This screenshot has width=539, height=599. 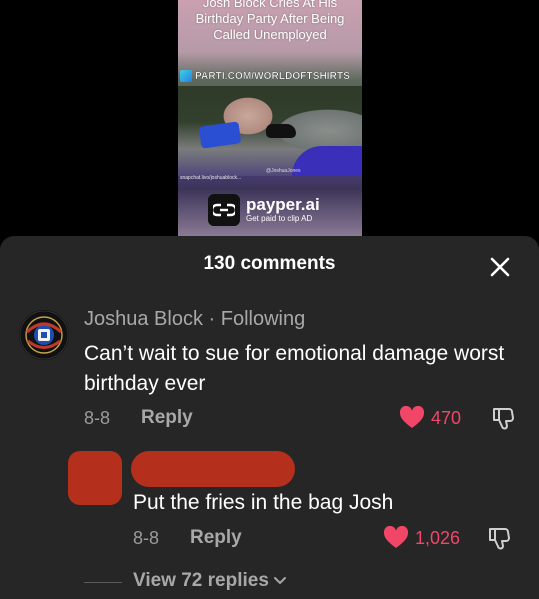 What do you see at coordinates (269, 263) in the screenshot?
I see `comments-count-title: 130 comments` at bounding box center [269, 263].